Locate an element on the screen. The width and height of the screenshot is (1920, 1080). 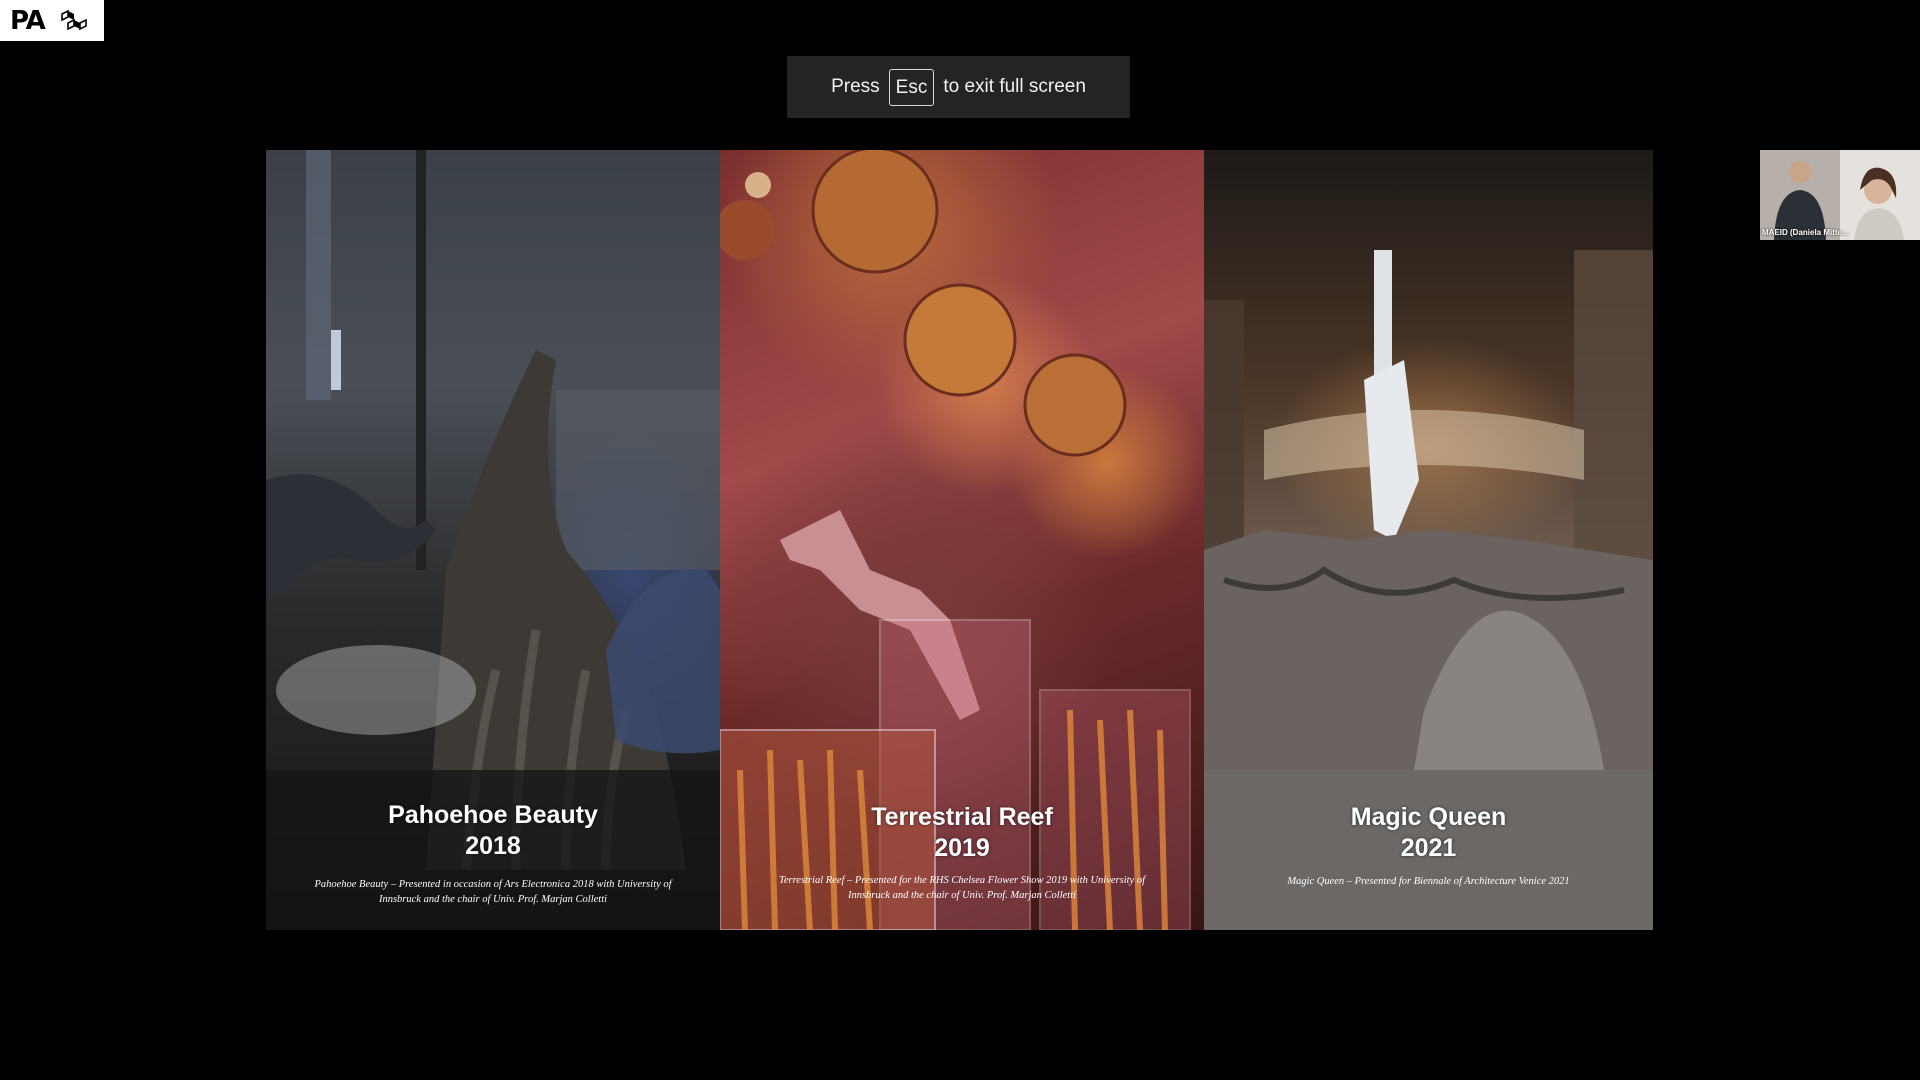
exit-fullscreen-banner: Press Esc to exit full screen is located at coordinates (958, 87).